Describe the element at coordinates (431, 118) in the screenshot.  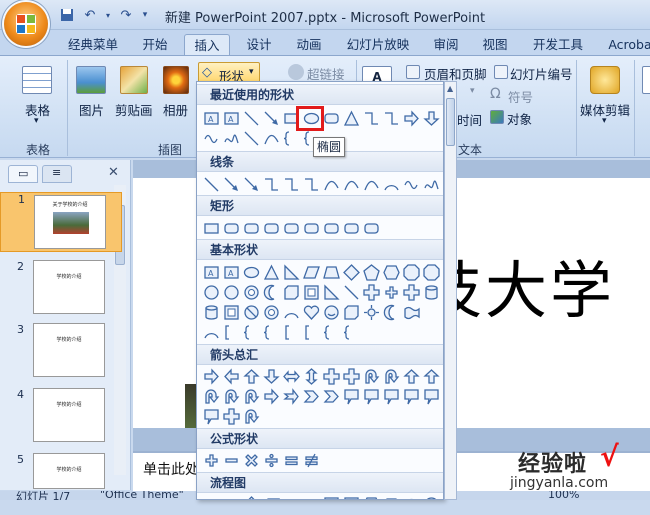
I see `arD-shape-icon` at that location.